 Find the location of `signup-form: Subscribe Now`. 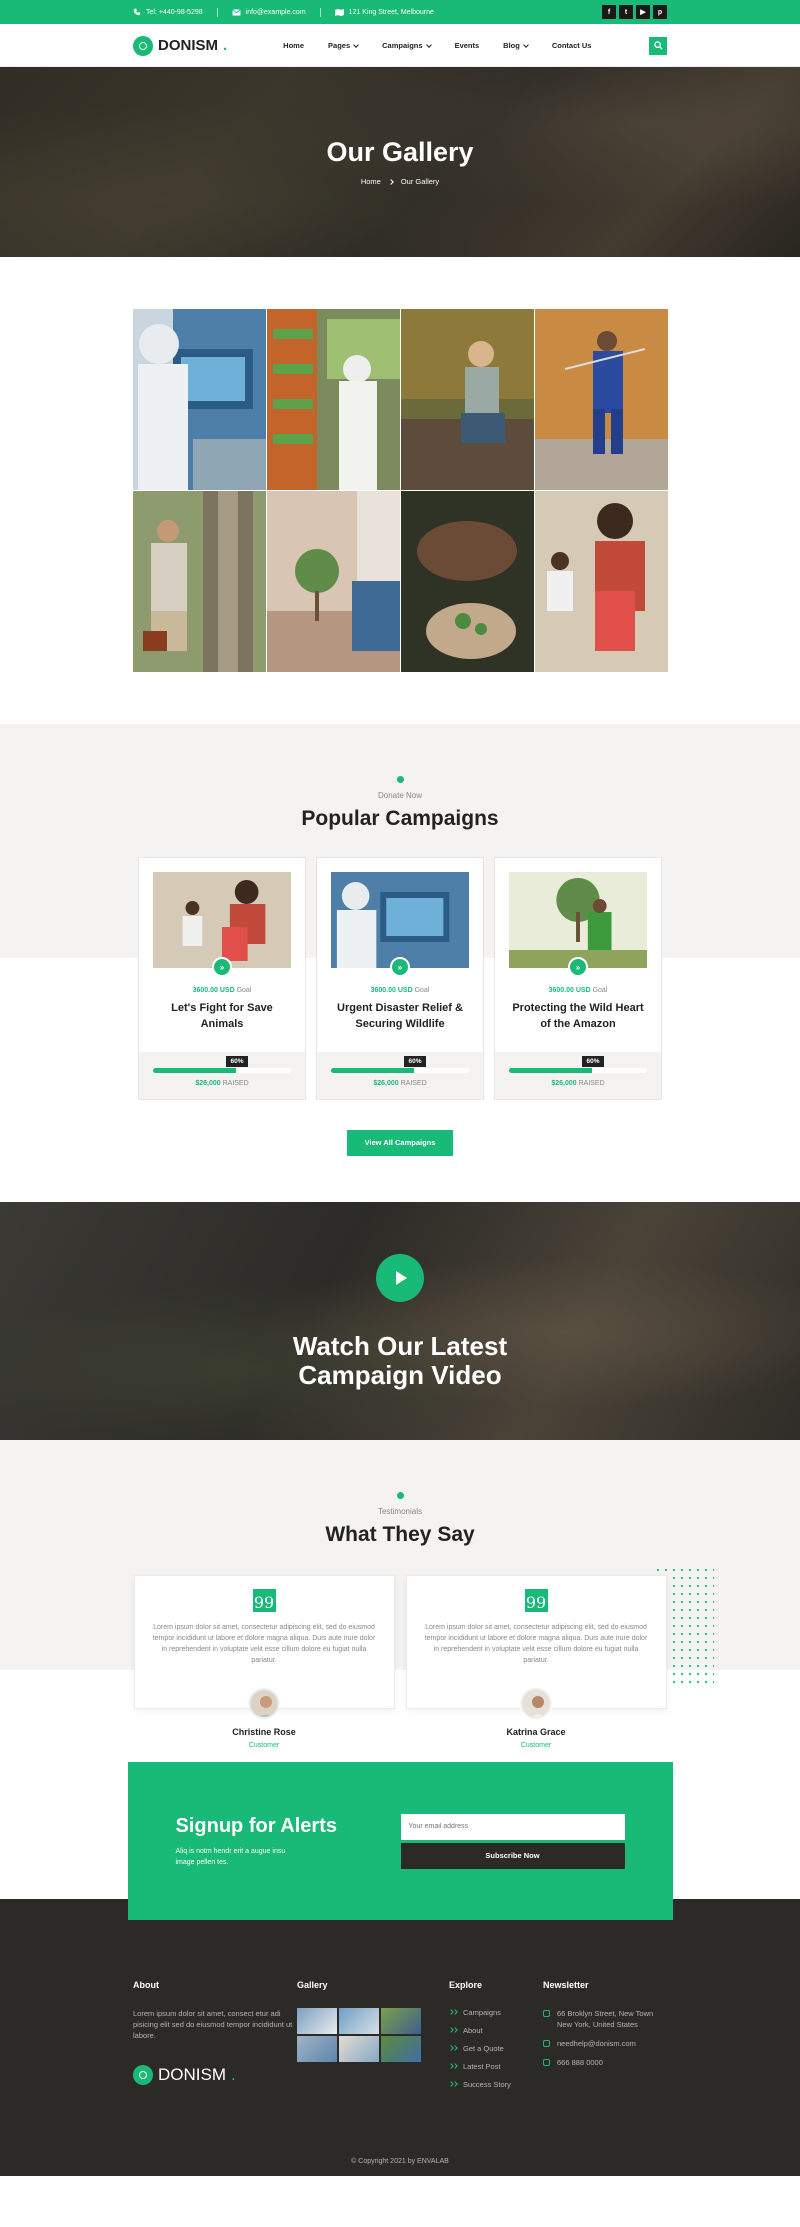

signup-form: Subscribe Now is located at coordinates (512, 1841).